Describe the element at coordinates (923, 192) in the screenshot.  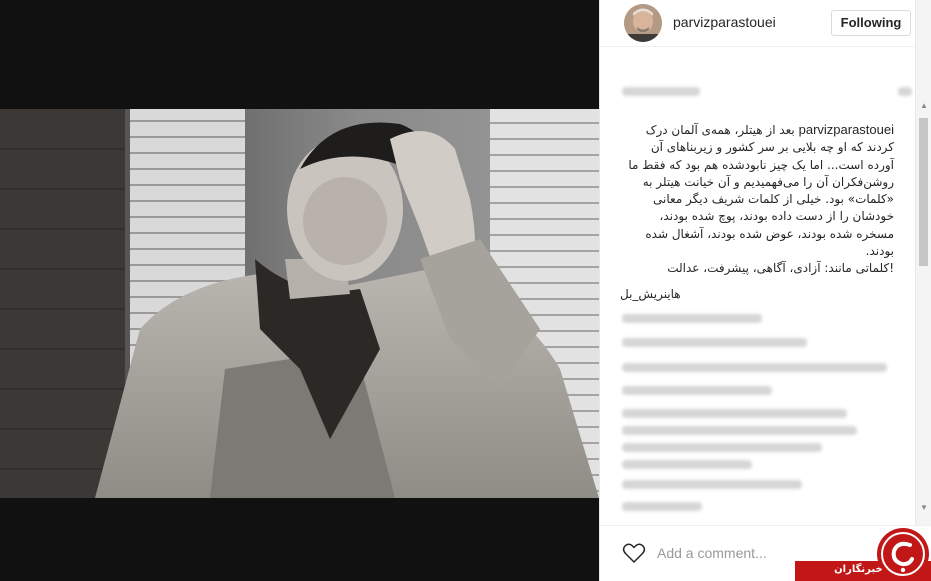
I see `scrollbar-thumb` at that location.